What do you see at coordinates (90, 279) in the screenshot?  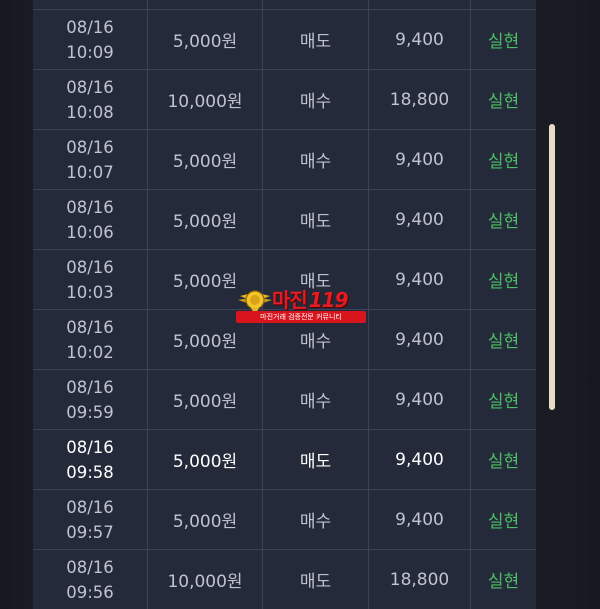 I see `time-cell: 08/16 10:03` at bounding box center [90, 279].